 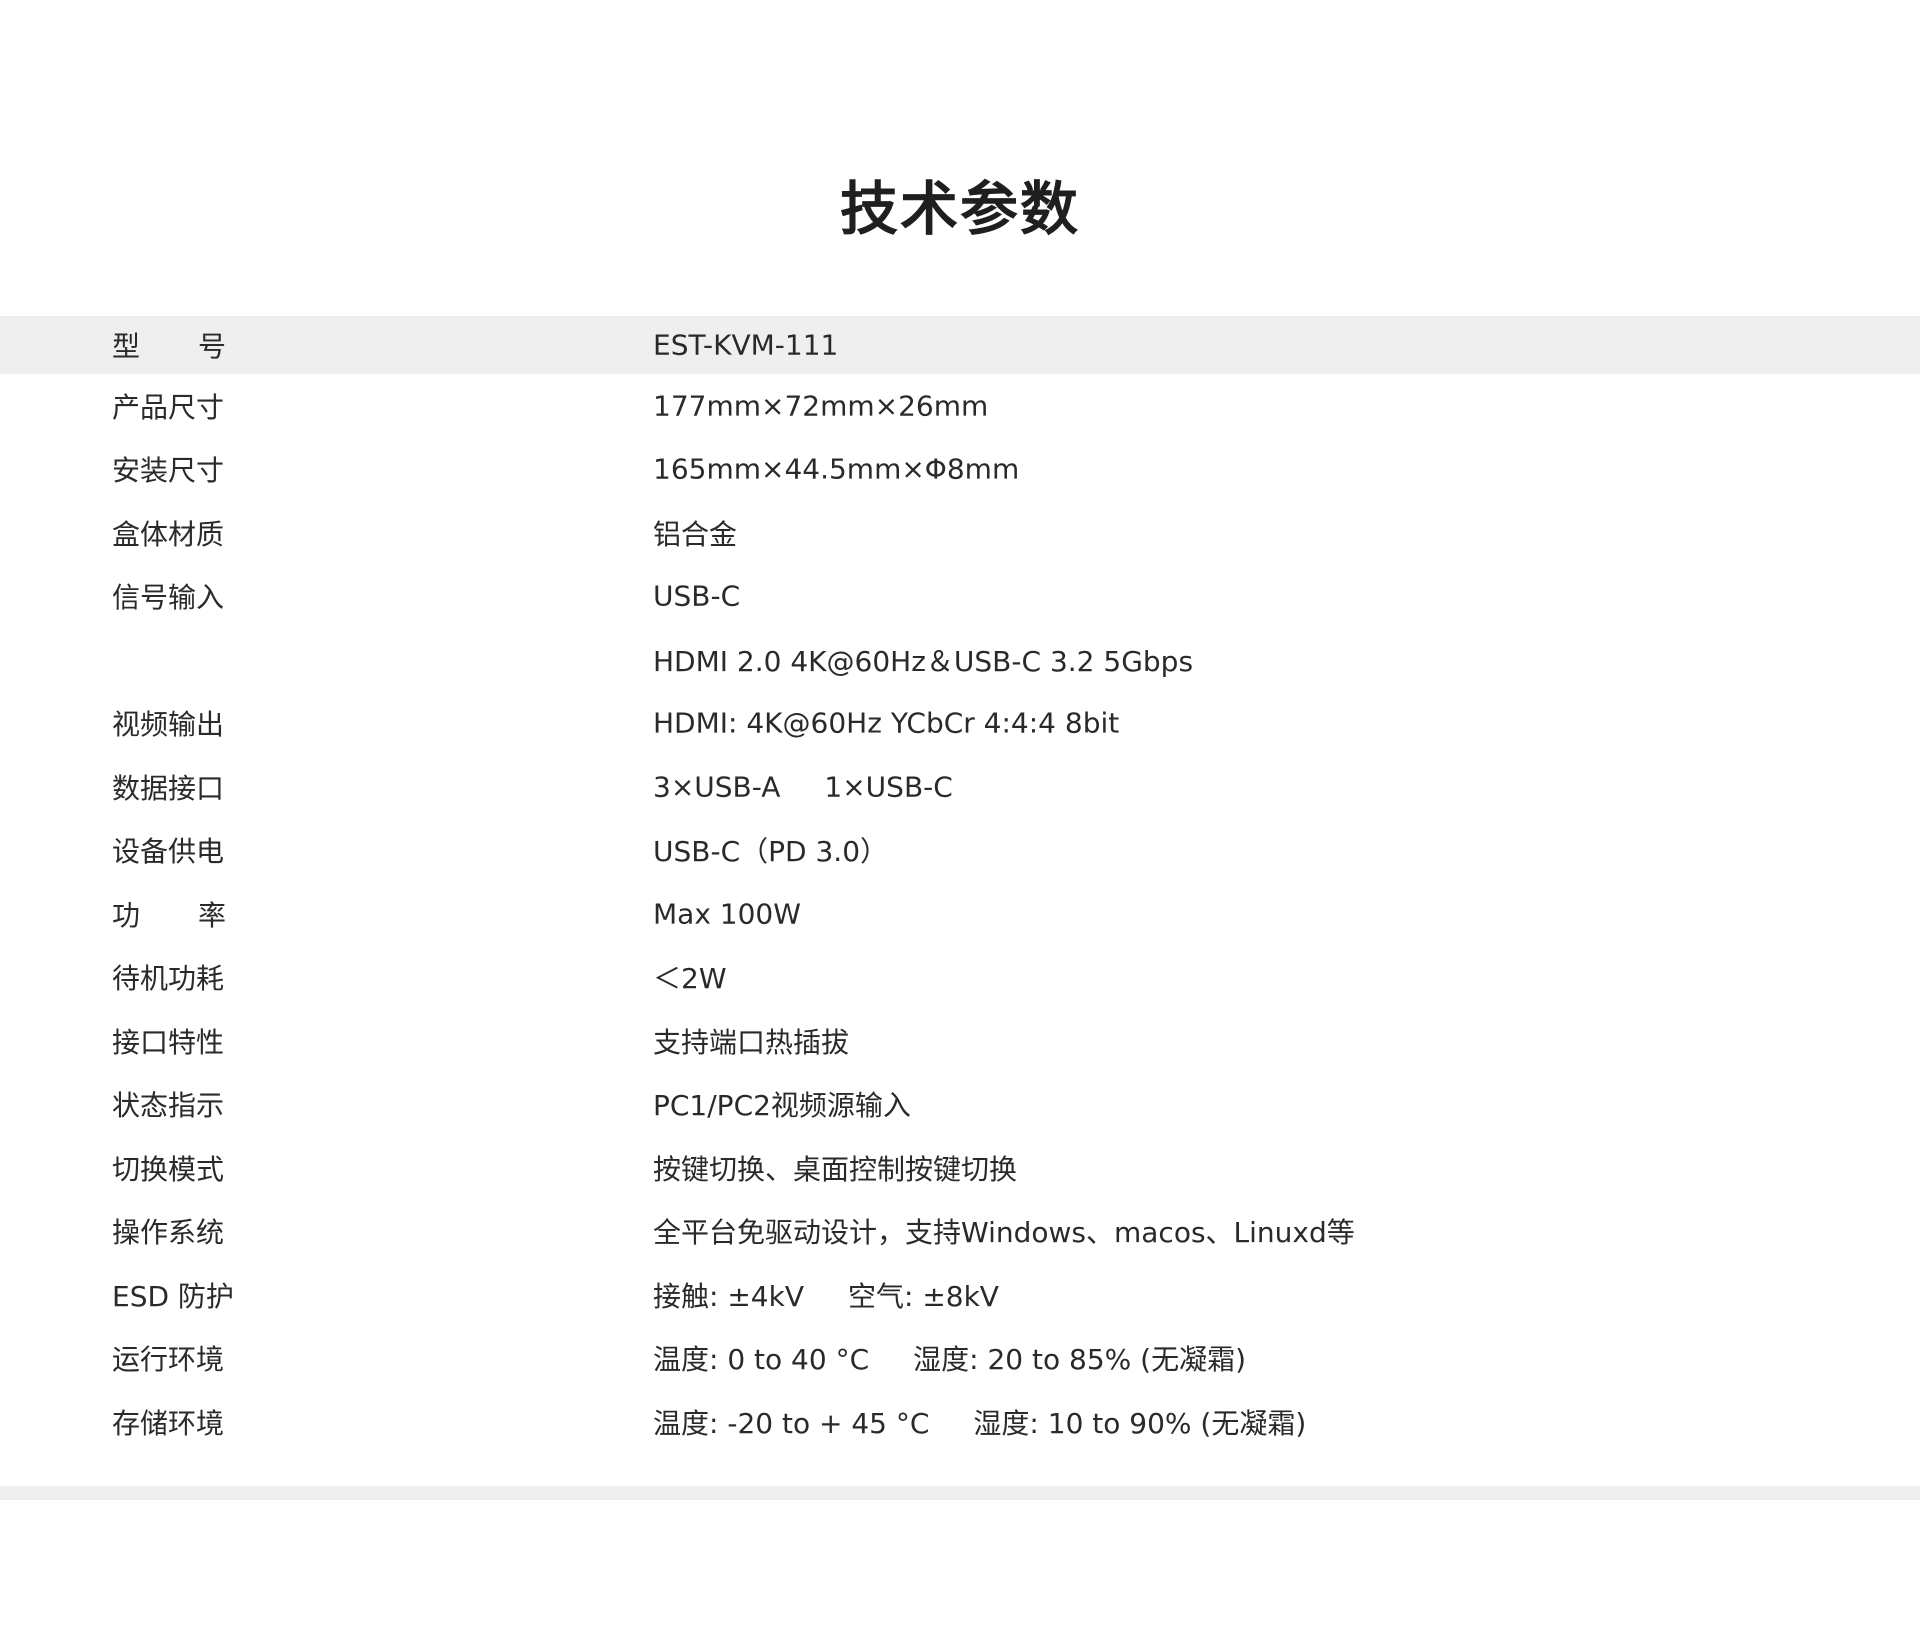 What do you see at coordinates (960, 597) in the screenshot?
I see `spec-row-signal-input: 信号输入 USB-C` at bounding box center [960, 597].